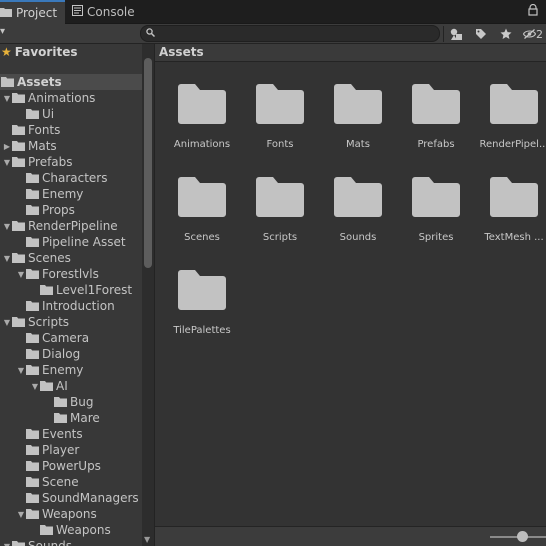 The image size is (546, 546). I want to click on tree-item: Introduction, so click(71, 306).